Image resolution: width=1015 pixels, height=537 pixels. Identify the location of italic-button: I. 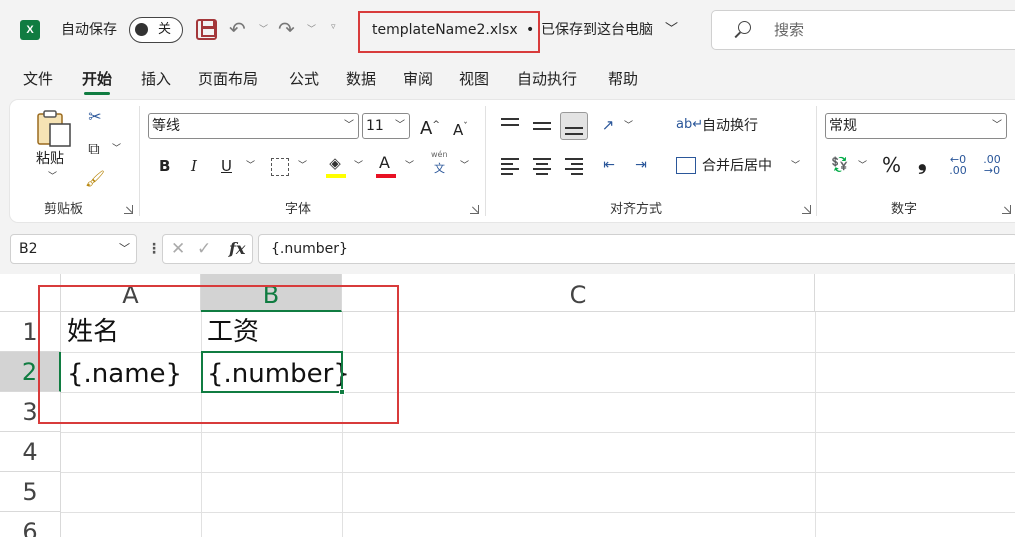
(194, 166).